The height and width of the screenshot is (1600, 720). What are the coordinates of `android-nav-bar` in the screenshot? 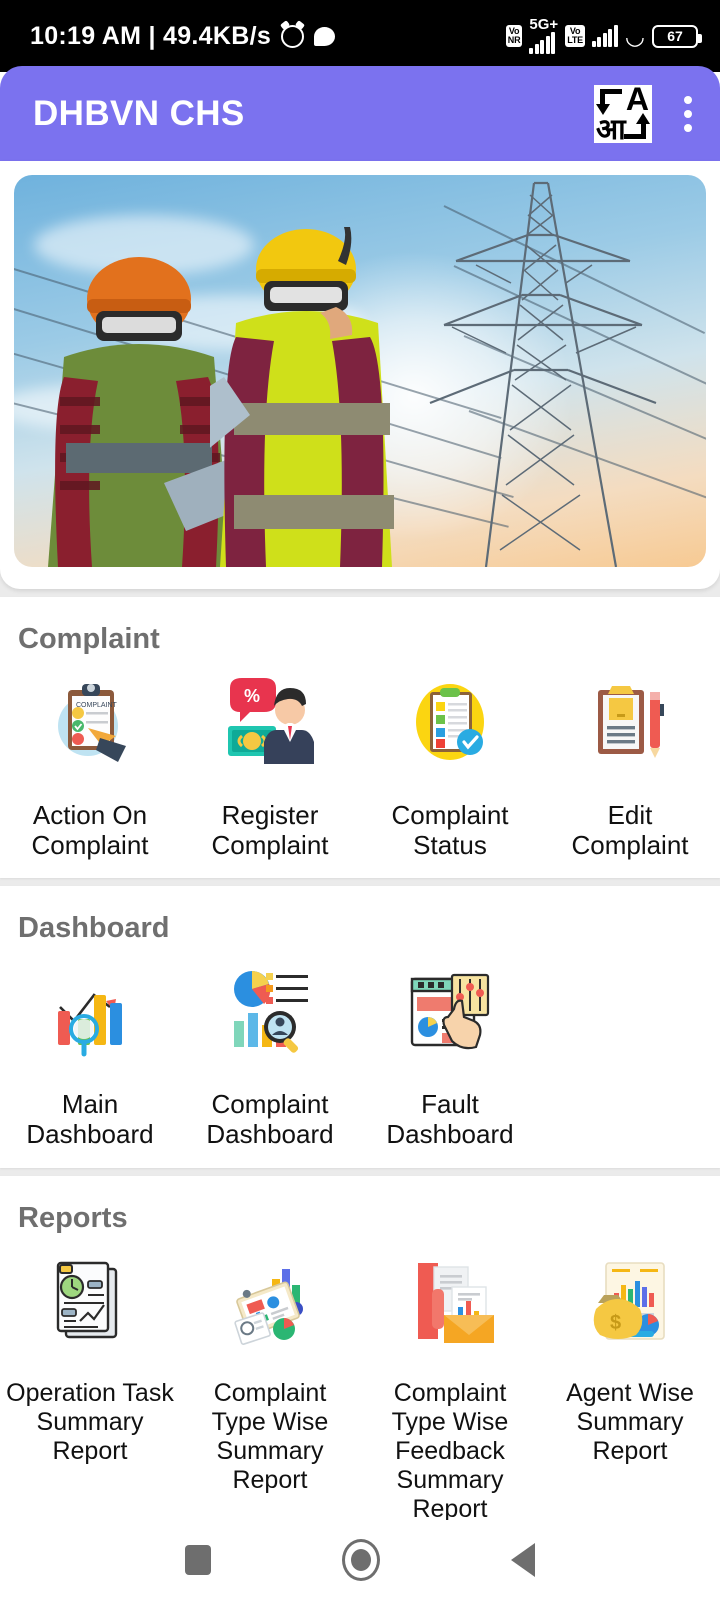 It's located at (360, 1560).